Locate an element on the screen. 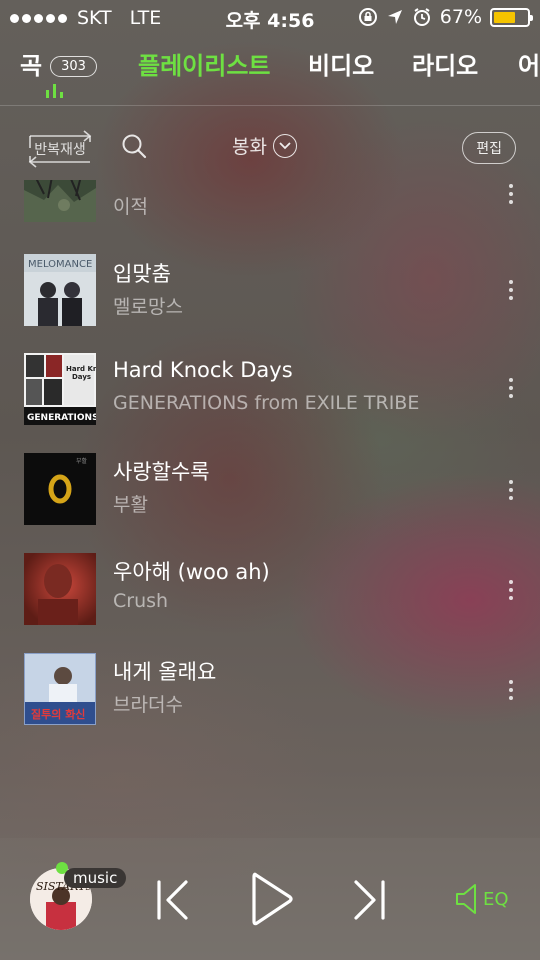  music-badge: music is located at coordinates (95, 878).